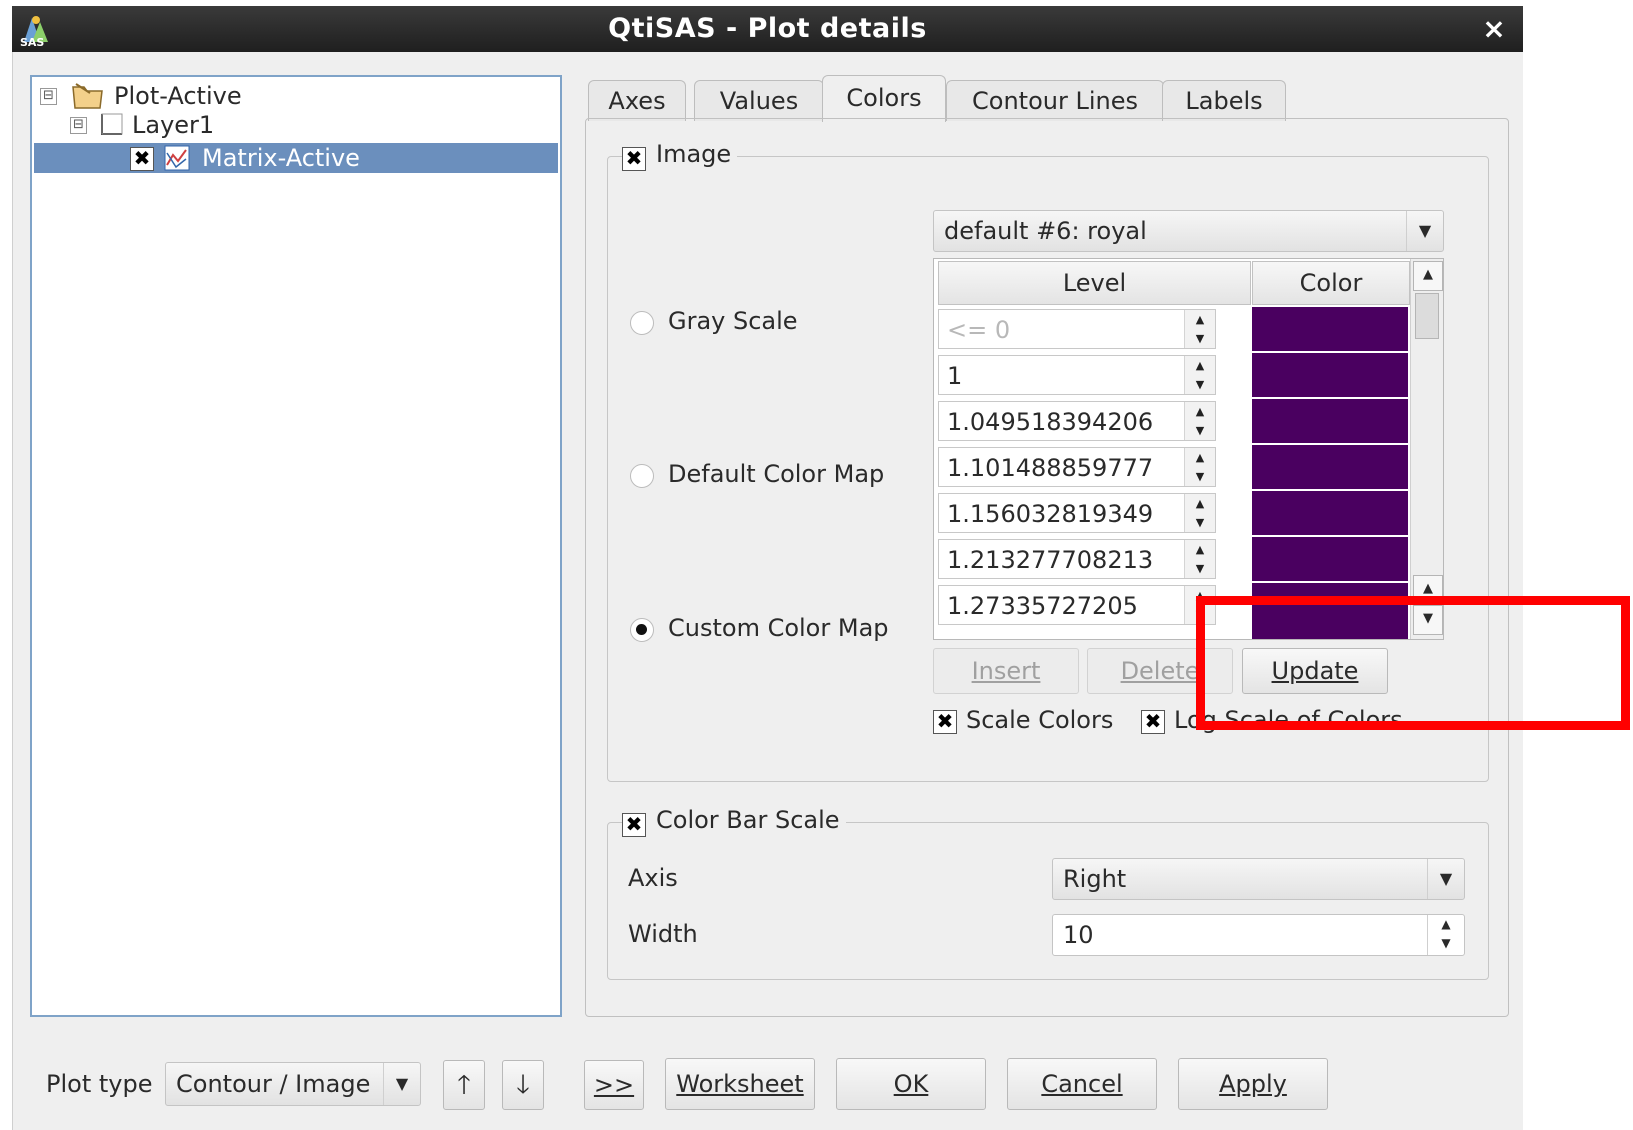 The image size is (1633, 1130). Describe the element at coordinates (88, 96) in the screenshot. I see `folder-icon` at that location.